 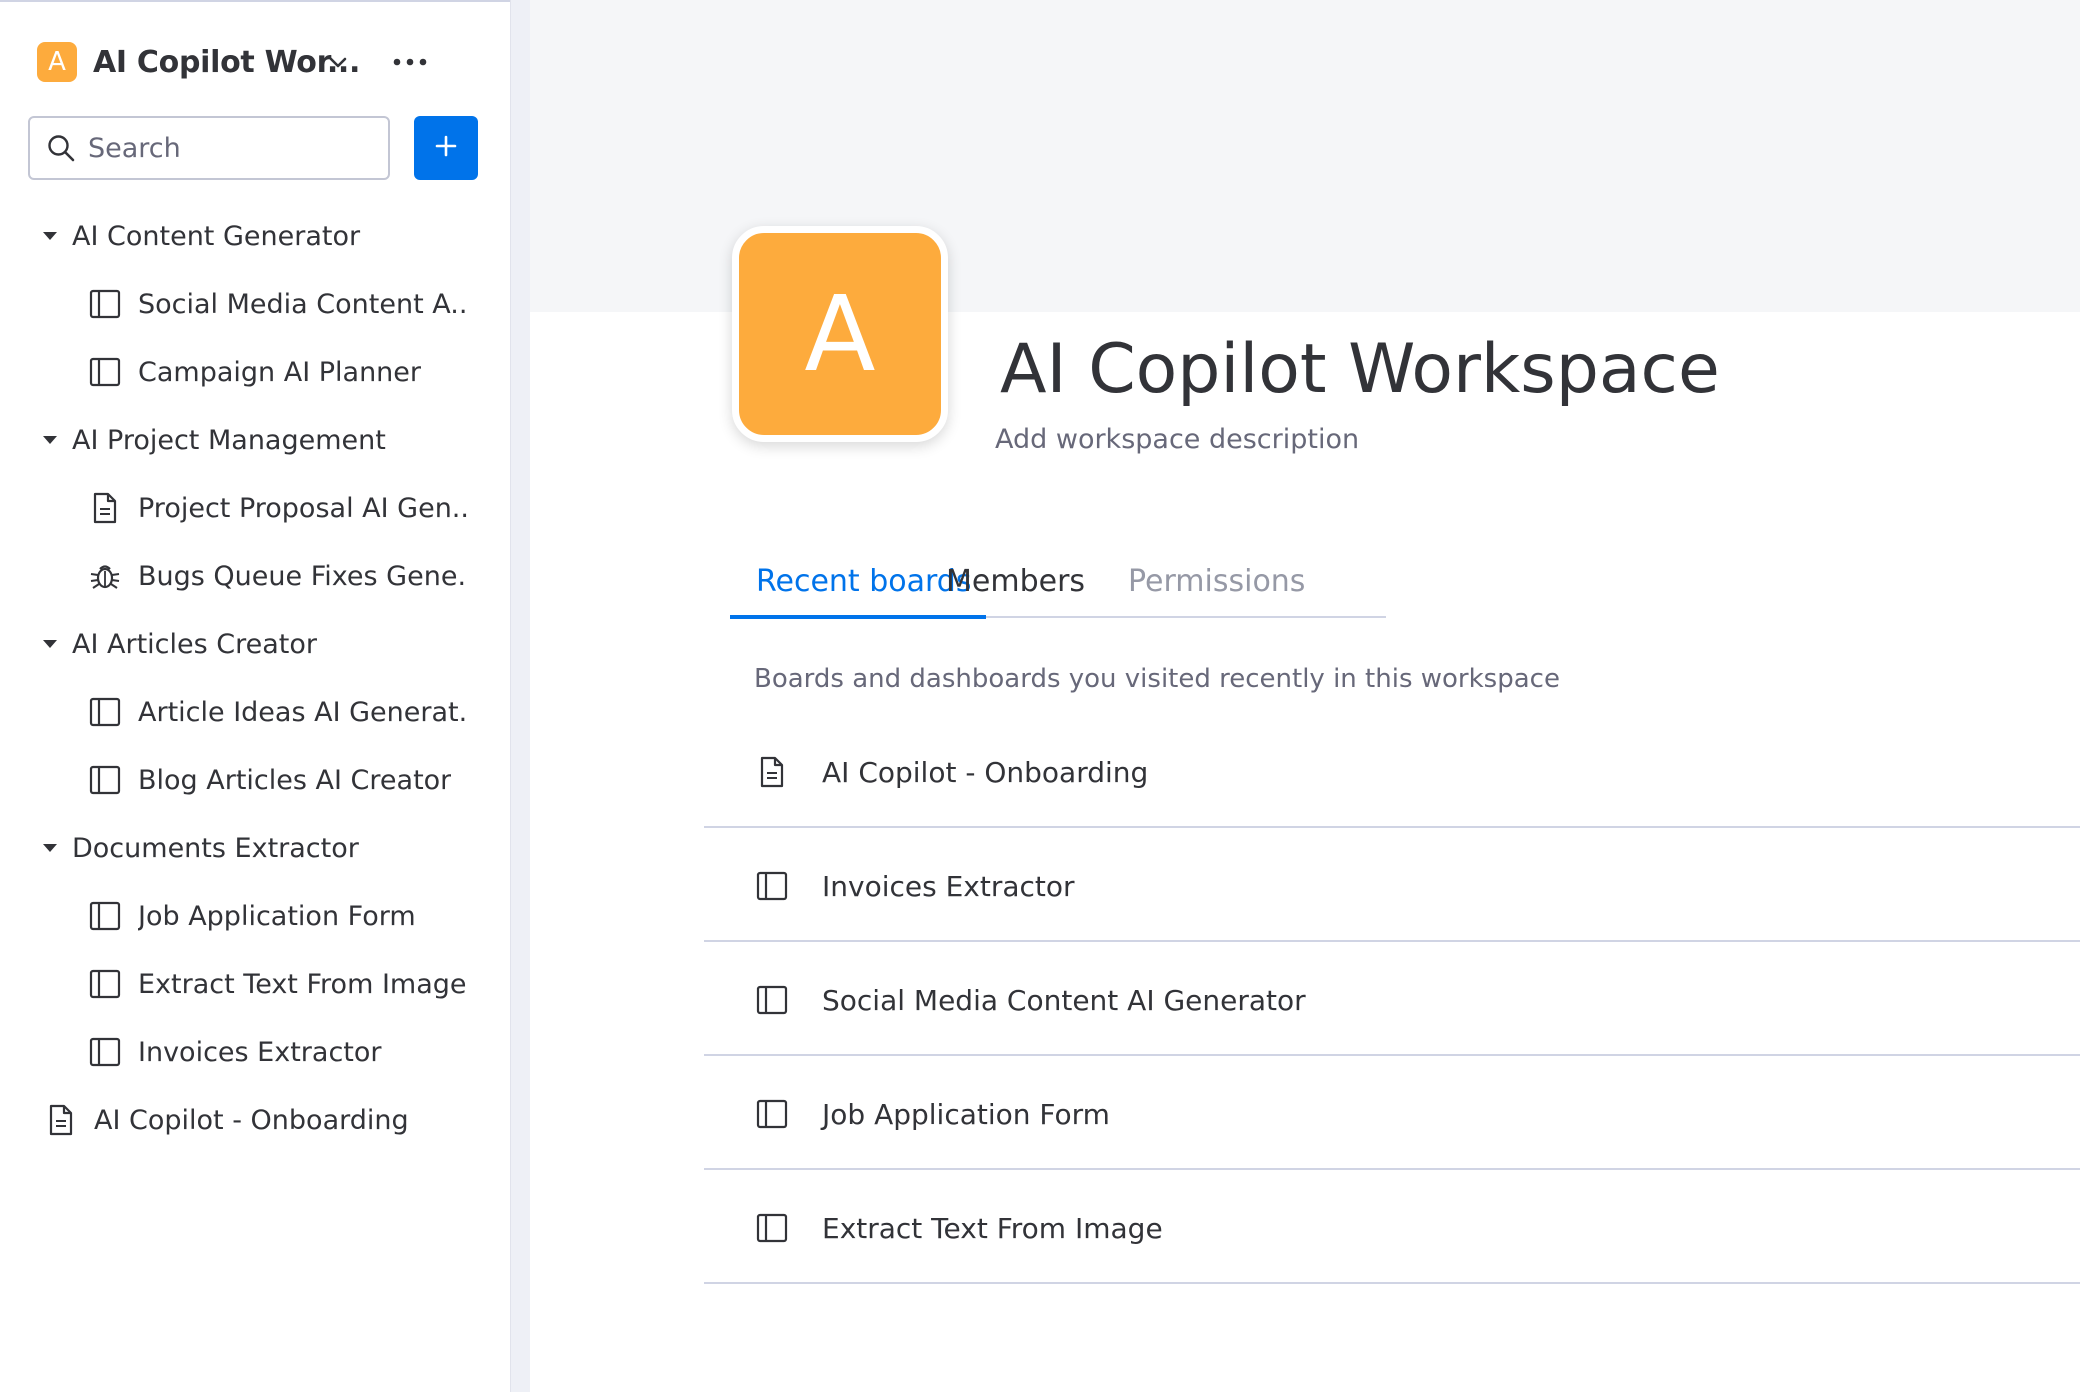 I want to click on sidebar-folder-ai-content-generator: AI Content Generator, so click(x=250, y=236).